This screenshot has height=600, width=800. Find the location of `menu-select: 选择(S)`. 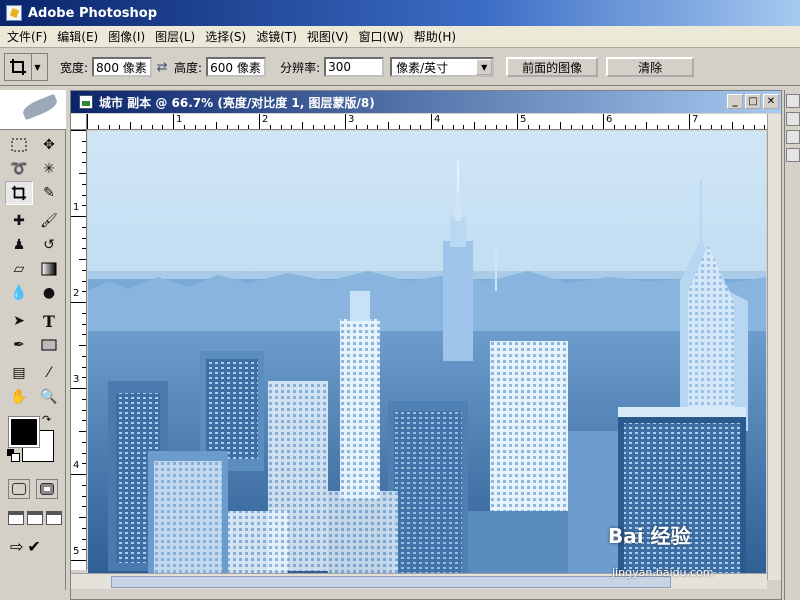

menu-select: 选择(S) is located at coordinates (225, 36).